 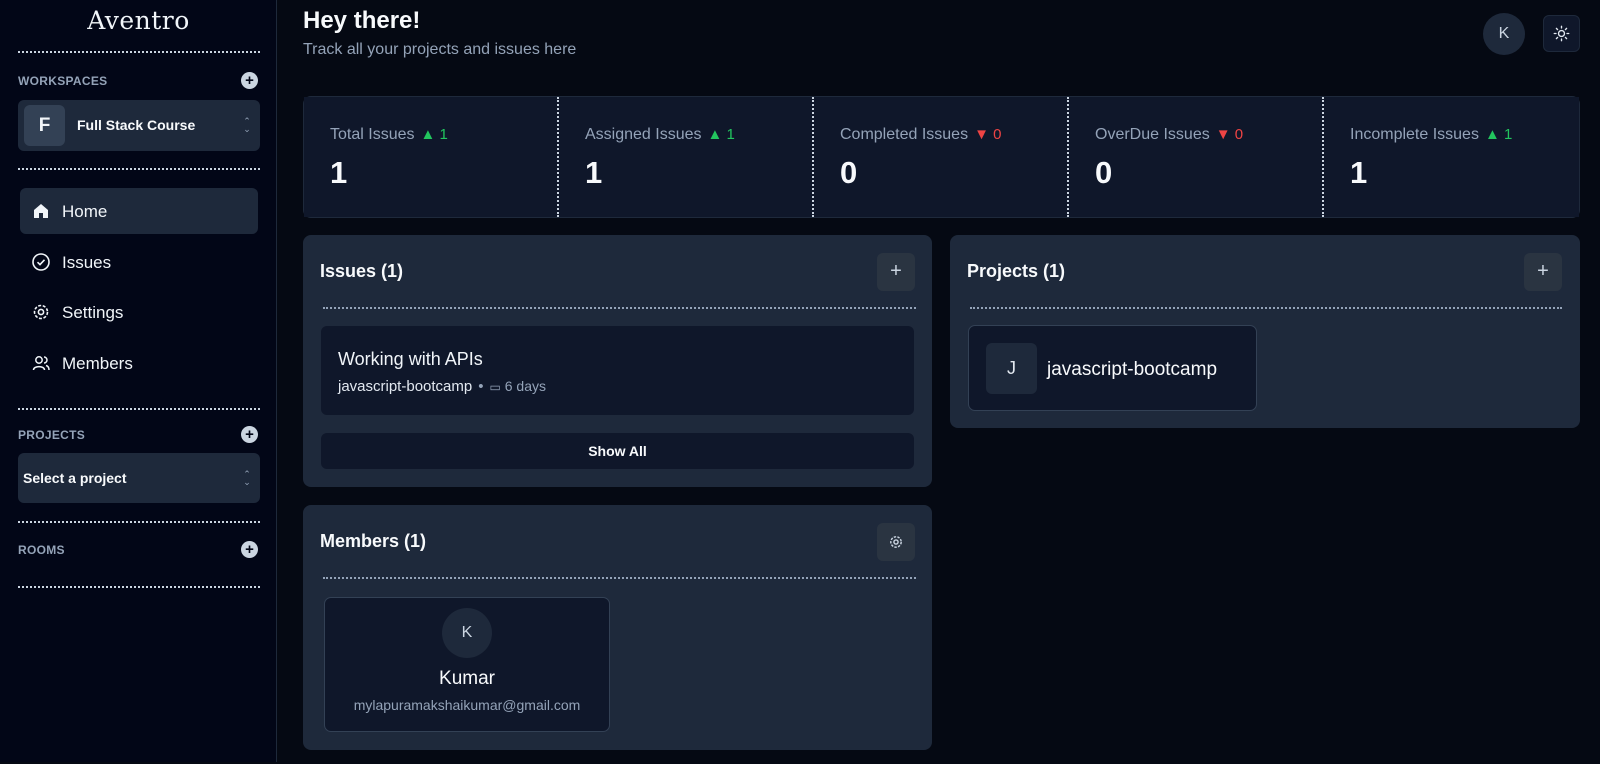 What do you see at coordinates (249, 80) in the screenshot?
I see `add-workspace-icon: +` at bounding box center [249, 80].